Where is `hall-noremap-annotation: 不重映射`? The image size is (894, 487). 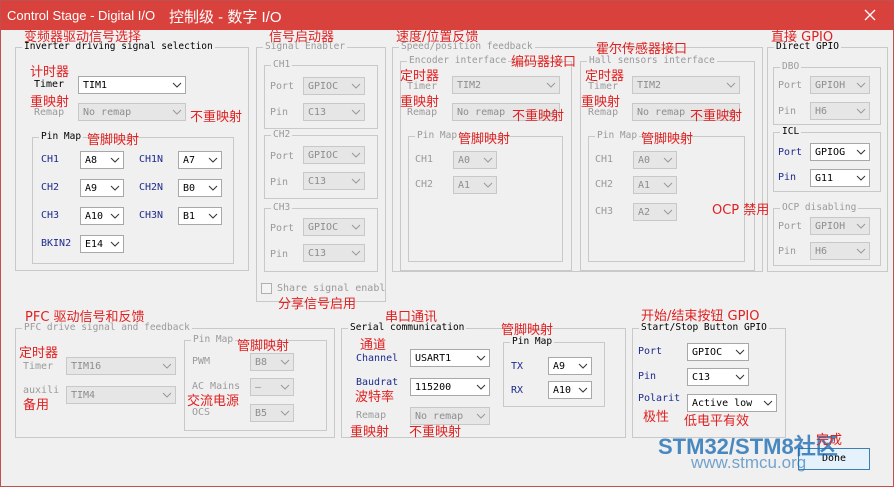 hall-noremap-annotation: 不重映射 is located at coordinates (716, 116).